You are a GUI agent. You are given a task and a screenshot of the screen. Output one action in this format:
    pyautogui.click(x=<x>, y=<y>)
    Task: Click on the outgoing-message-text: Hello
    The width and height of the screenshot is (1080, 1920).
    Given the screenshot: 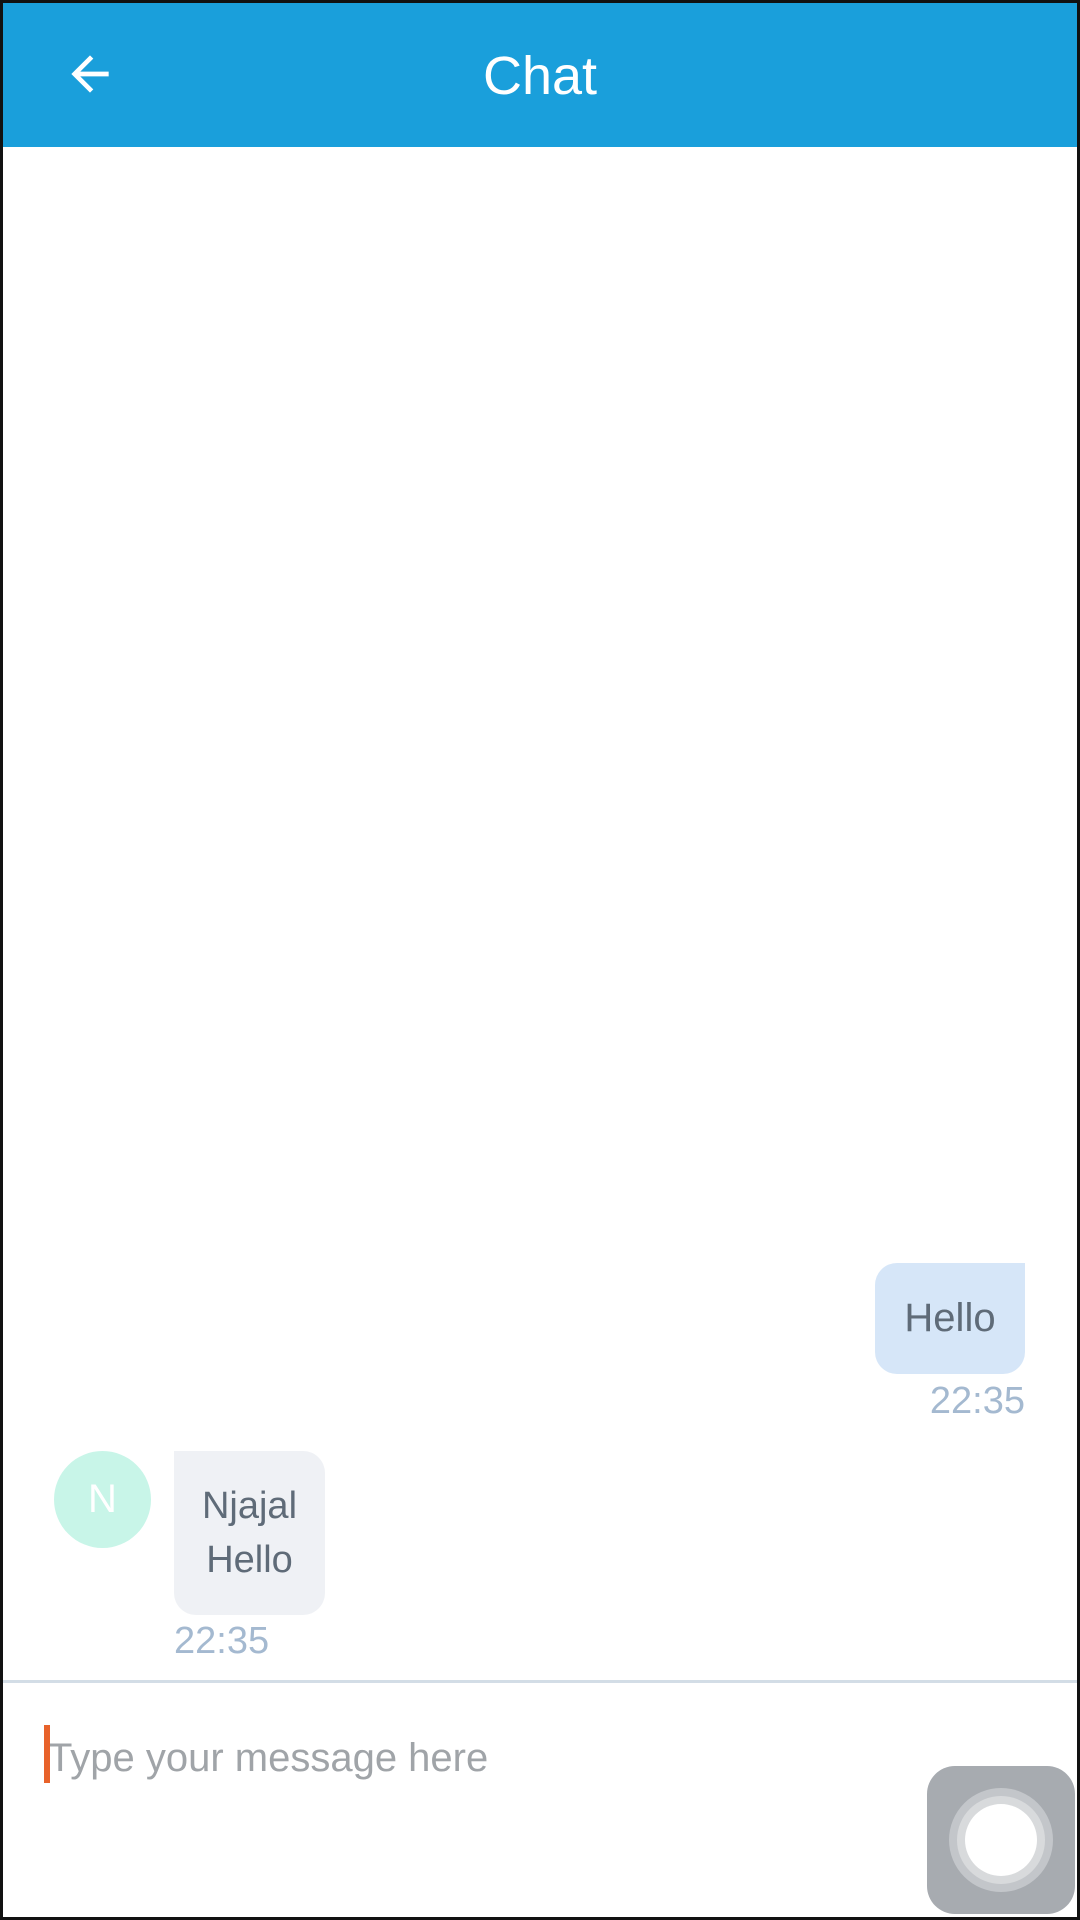 What is the action you would take?
    pyautogui.click(x=950, y=1318)
    